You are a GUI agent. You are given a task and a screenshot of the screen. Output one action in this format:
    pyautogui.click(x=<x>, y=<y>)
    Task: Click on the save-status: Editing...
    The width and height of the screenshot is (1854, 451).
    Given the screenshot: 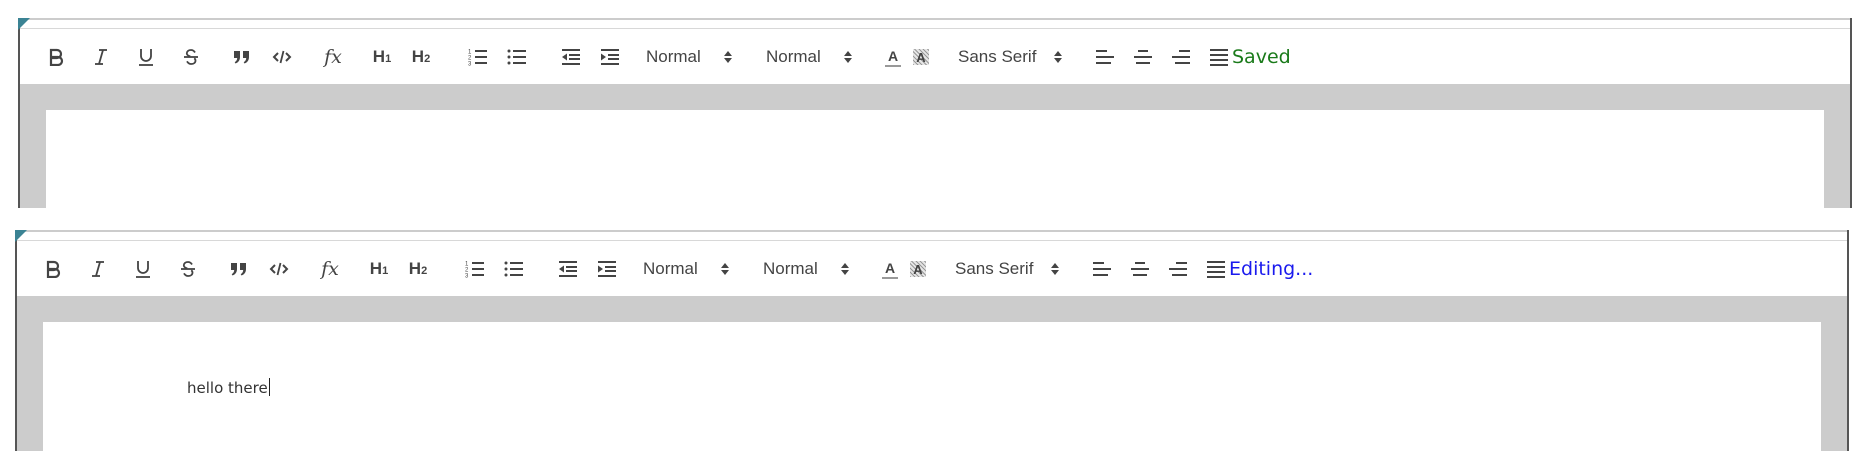 What is the action you would take?
    pyautogui.click(x=1271, y=269)
    